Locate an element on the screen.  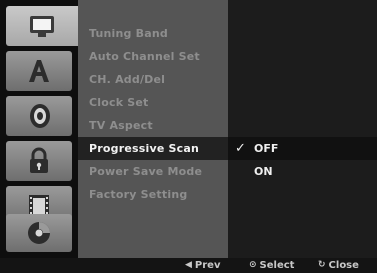
prev-label: Prev is located at coordinates (207, 265).